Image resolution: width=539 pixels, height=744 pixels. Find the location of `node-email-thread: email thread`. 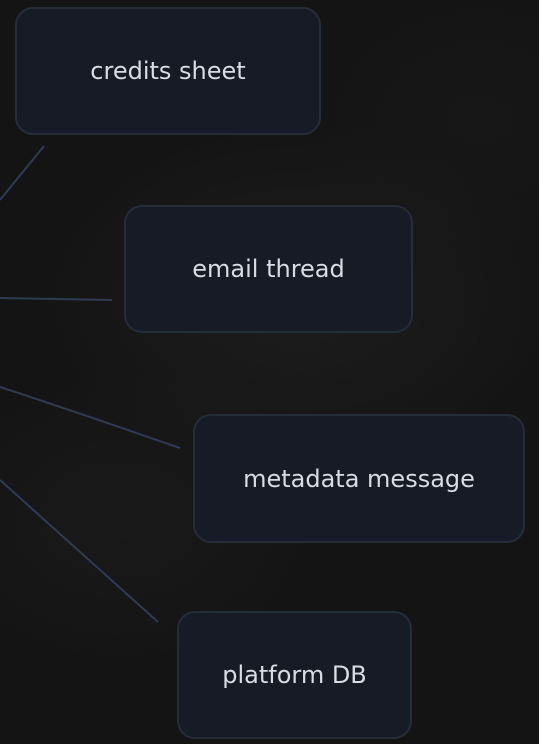

node-email-thread: email thread is located at coordinates (268, 269).